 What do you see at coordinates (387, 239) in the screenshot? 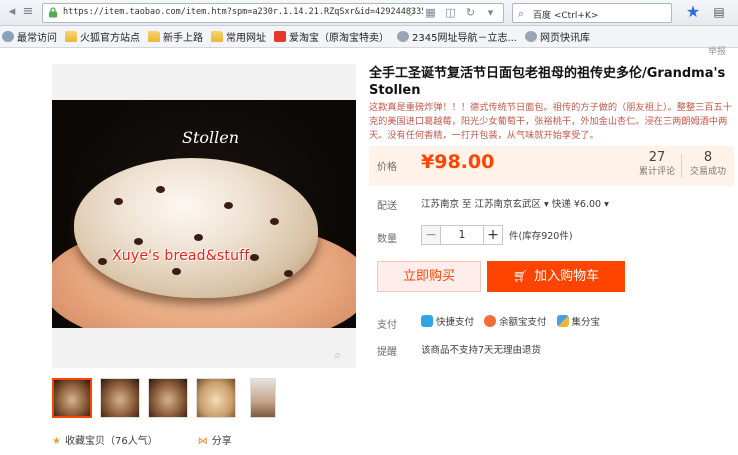
I see `quantity-label: 数量` at bounding box center [387, 239].